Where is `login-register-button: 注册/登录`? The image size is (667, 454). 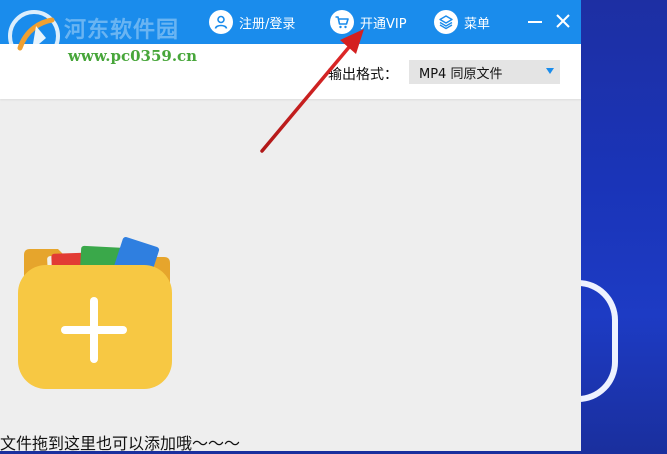 login-register-button: 注册/登录 is located at coordinates (252, 22).